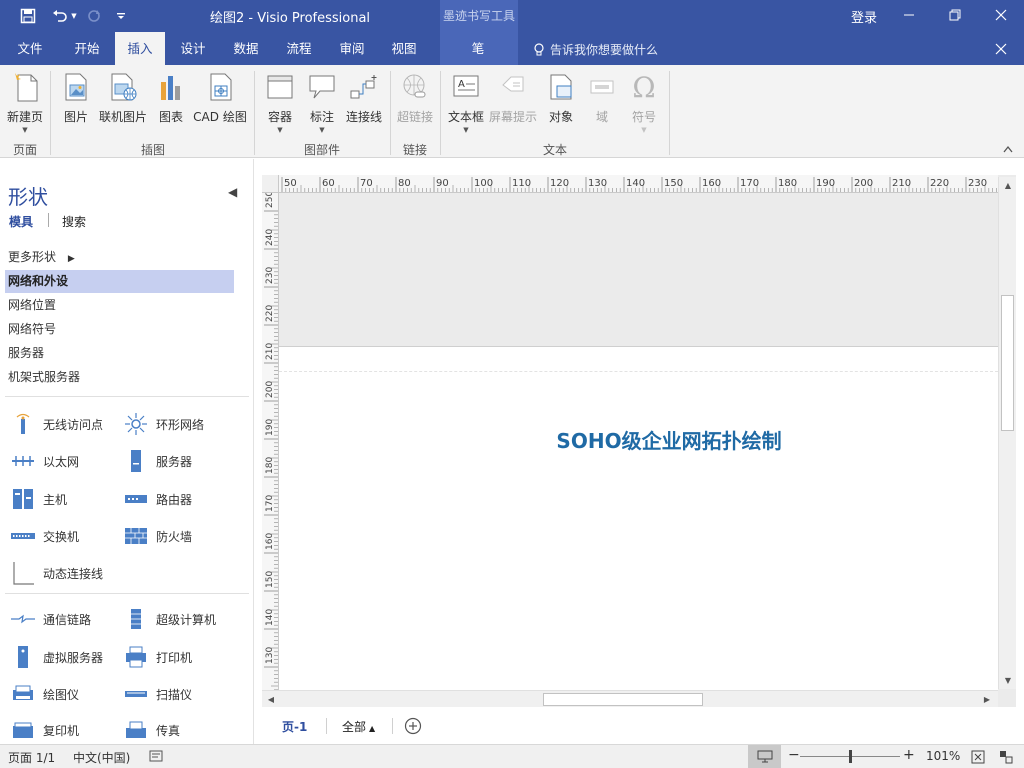 The image size is (1024, 768). I want to click on v-ruler-label: 170, so click(270, 503).